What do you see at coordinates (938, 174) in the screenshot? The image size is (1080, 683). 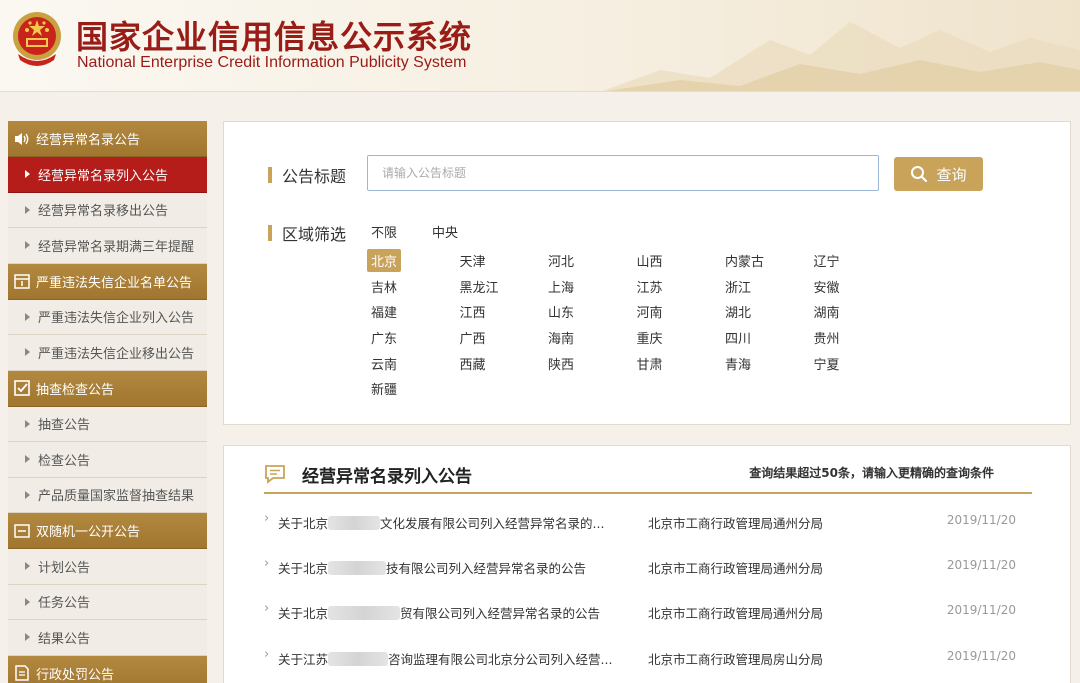 I see `search-button: 查询` at bounding box center [938, 174].